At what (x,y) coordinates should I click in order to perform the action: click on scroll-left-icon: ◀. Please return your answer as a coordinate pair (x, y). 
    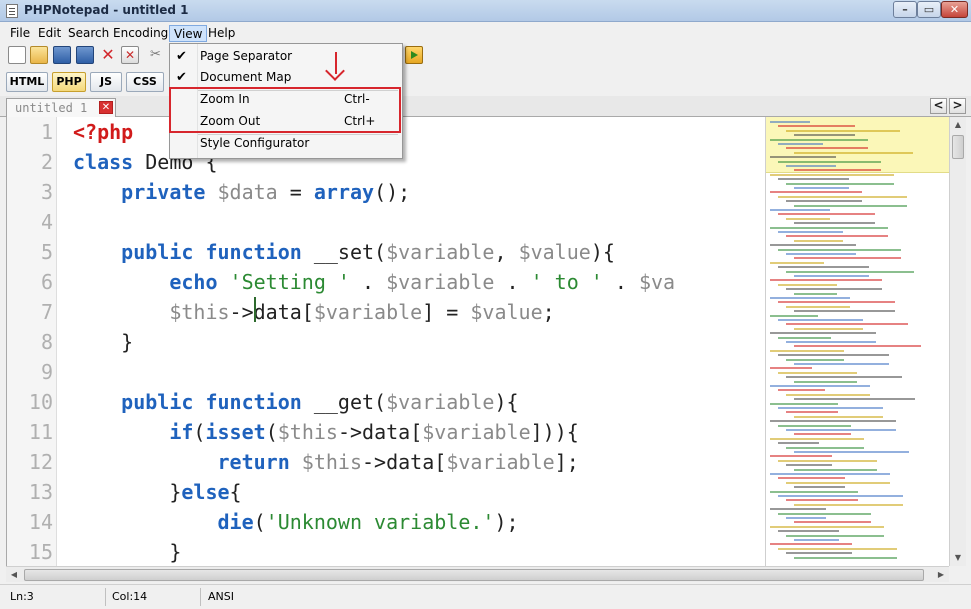
    Looking at the image, I should click on (14, 575).